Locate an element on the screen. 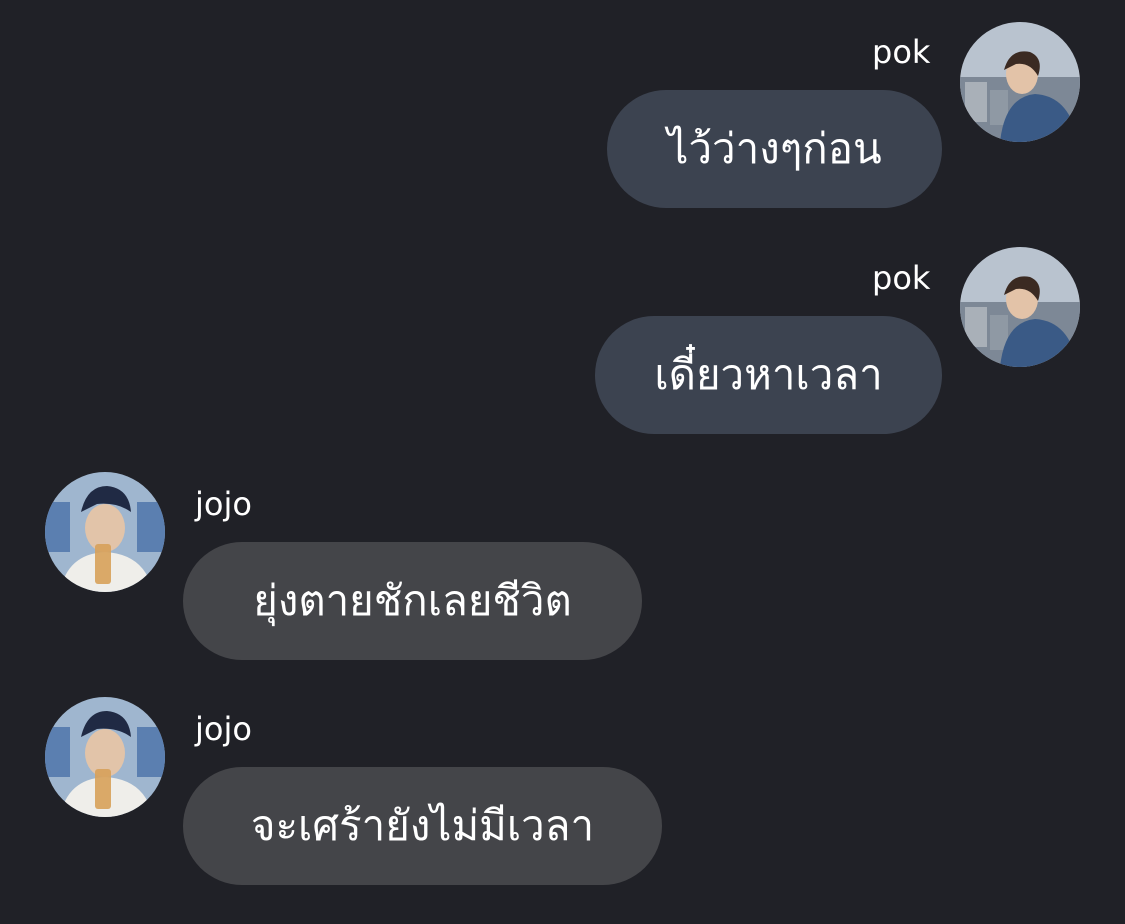 The width and height of the screenshot is (1125, 924). message-bubble: ไว้ว่างๆก่อน is located at coordinates (774, 149).